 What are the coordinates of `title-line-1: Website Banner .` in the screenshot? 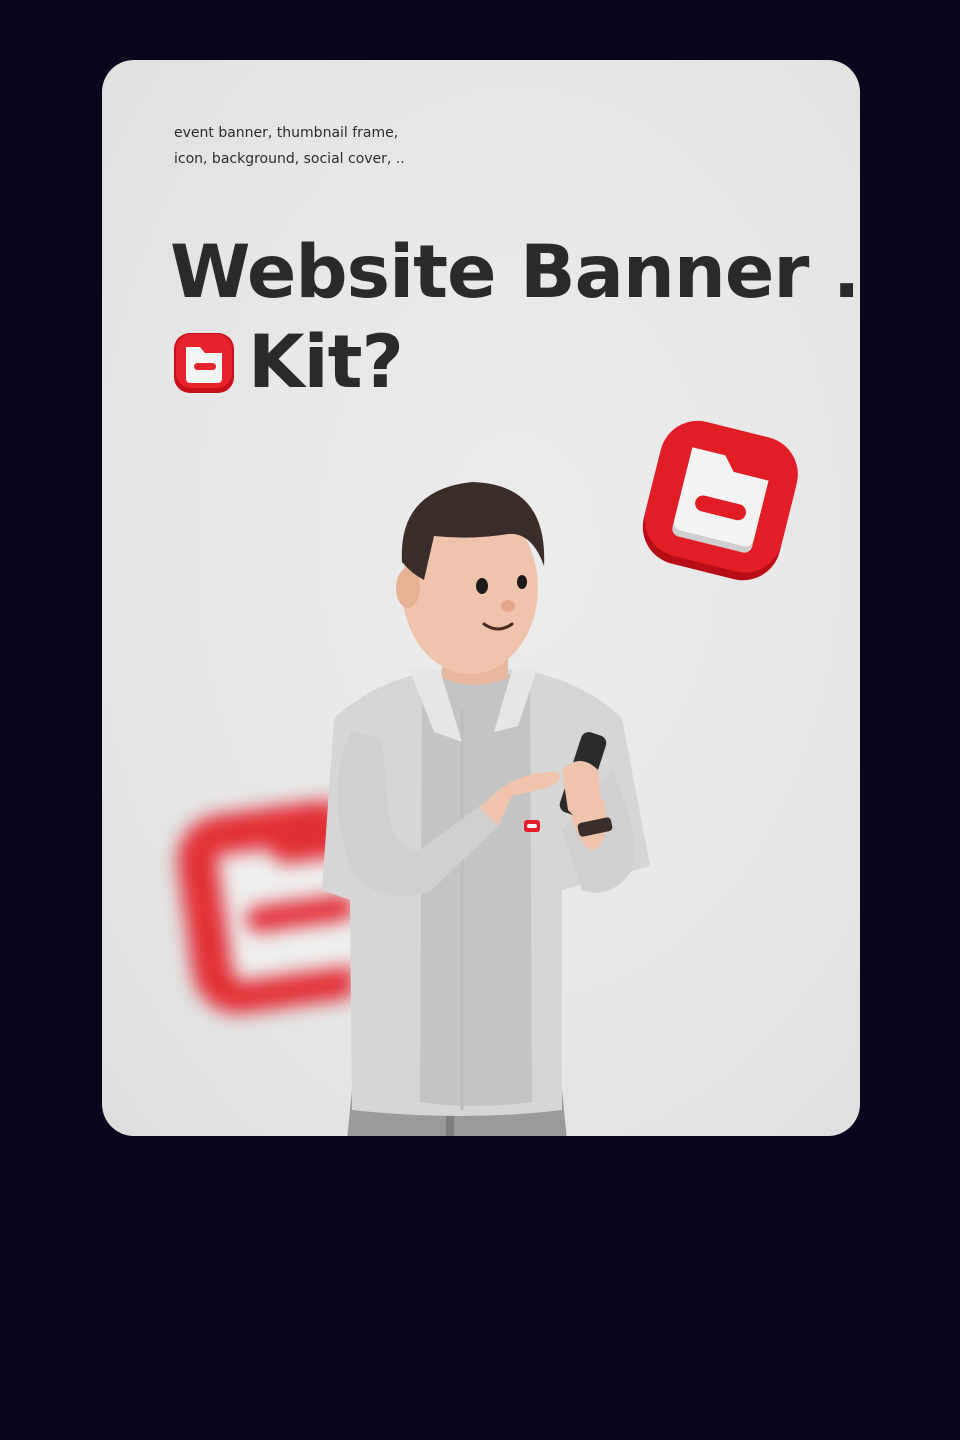 It's located at (515, 272).